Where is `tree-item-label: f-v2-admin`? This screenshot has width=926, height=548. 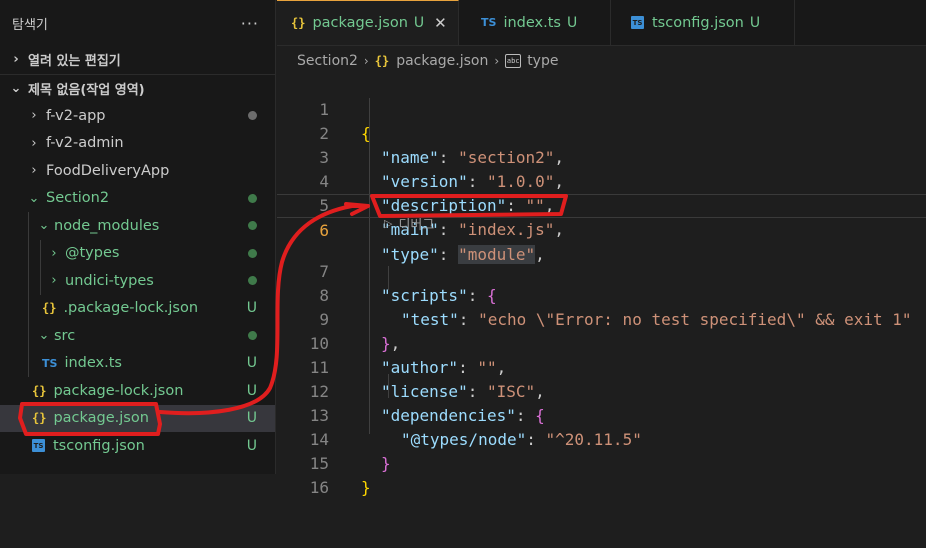 tree-item-label: f-v2-admin is located at coordinates (85, 143).